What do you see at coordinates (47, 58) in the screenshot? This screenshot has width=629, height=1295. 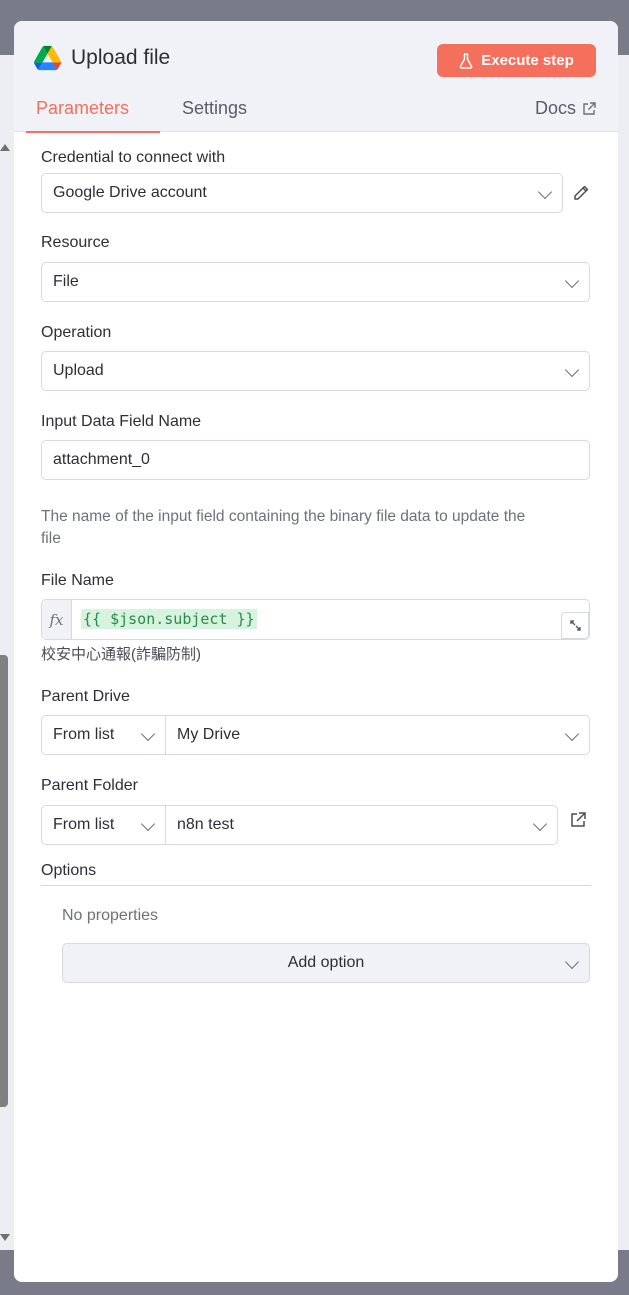 I see `google-drive-logo` at bounding box center [47, 58].